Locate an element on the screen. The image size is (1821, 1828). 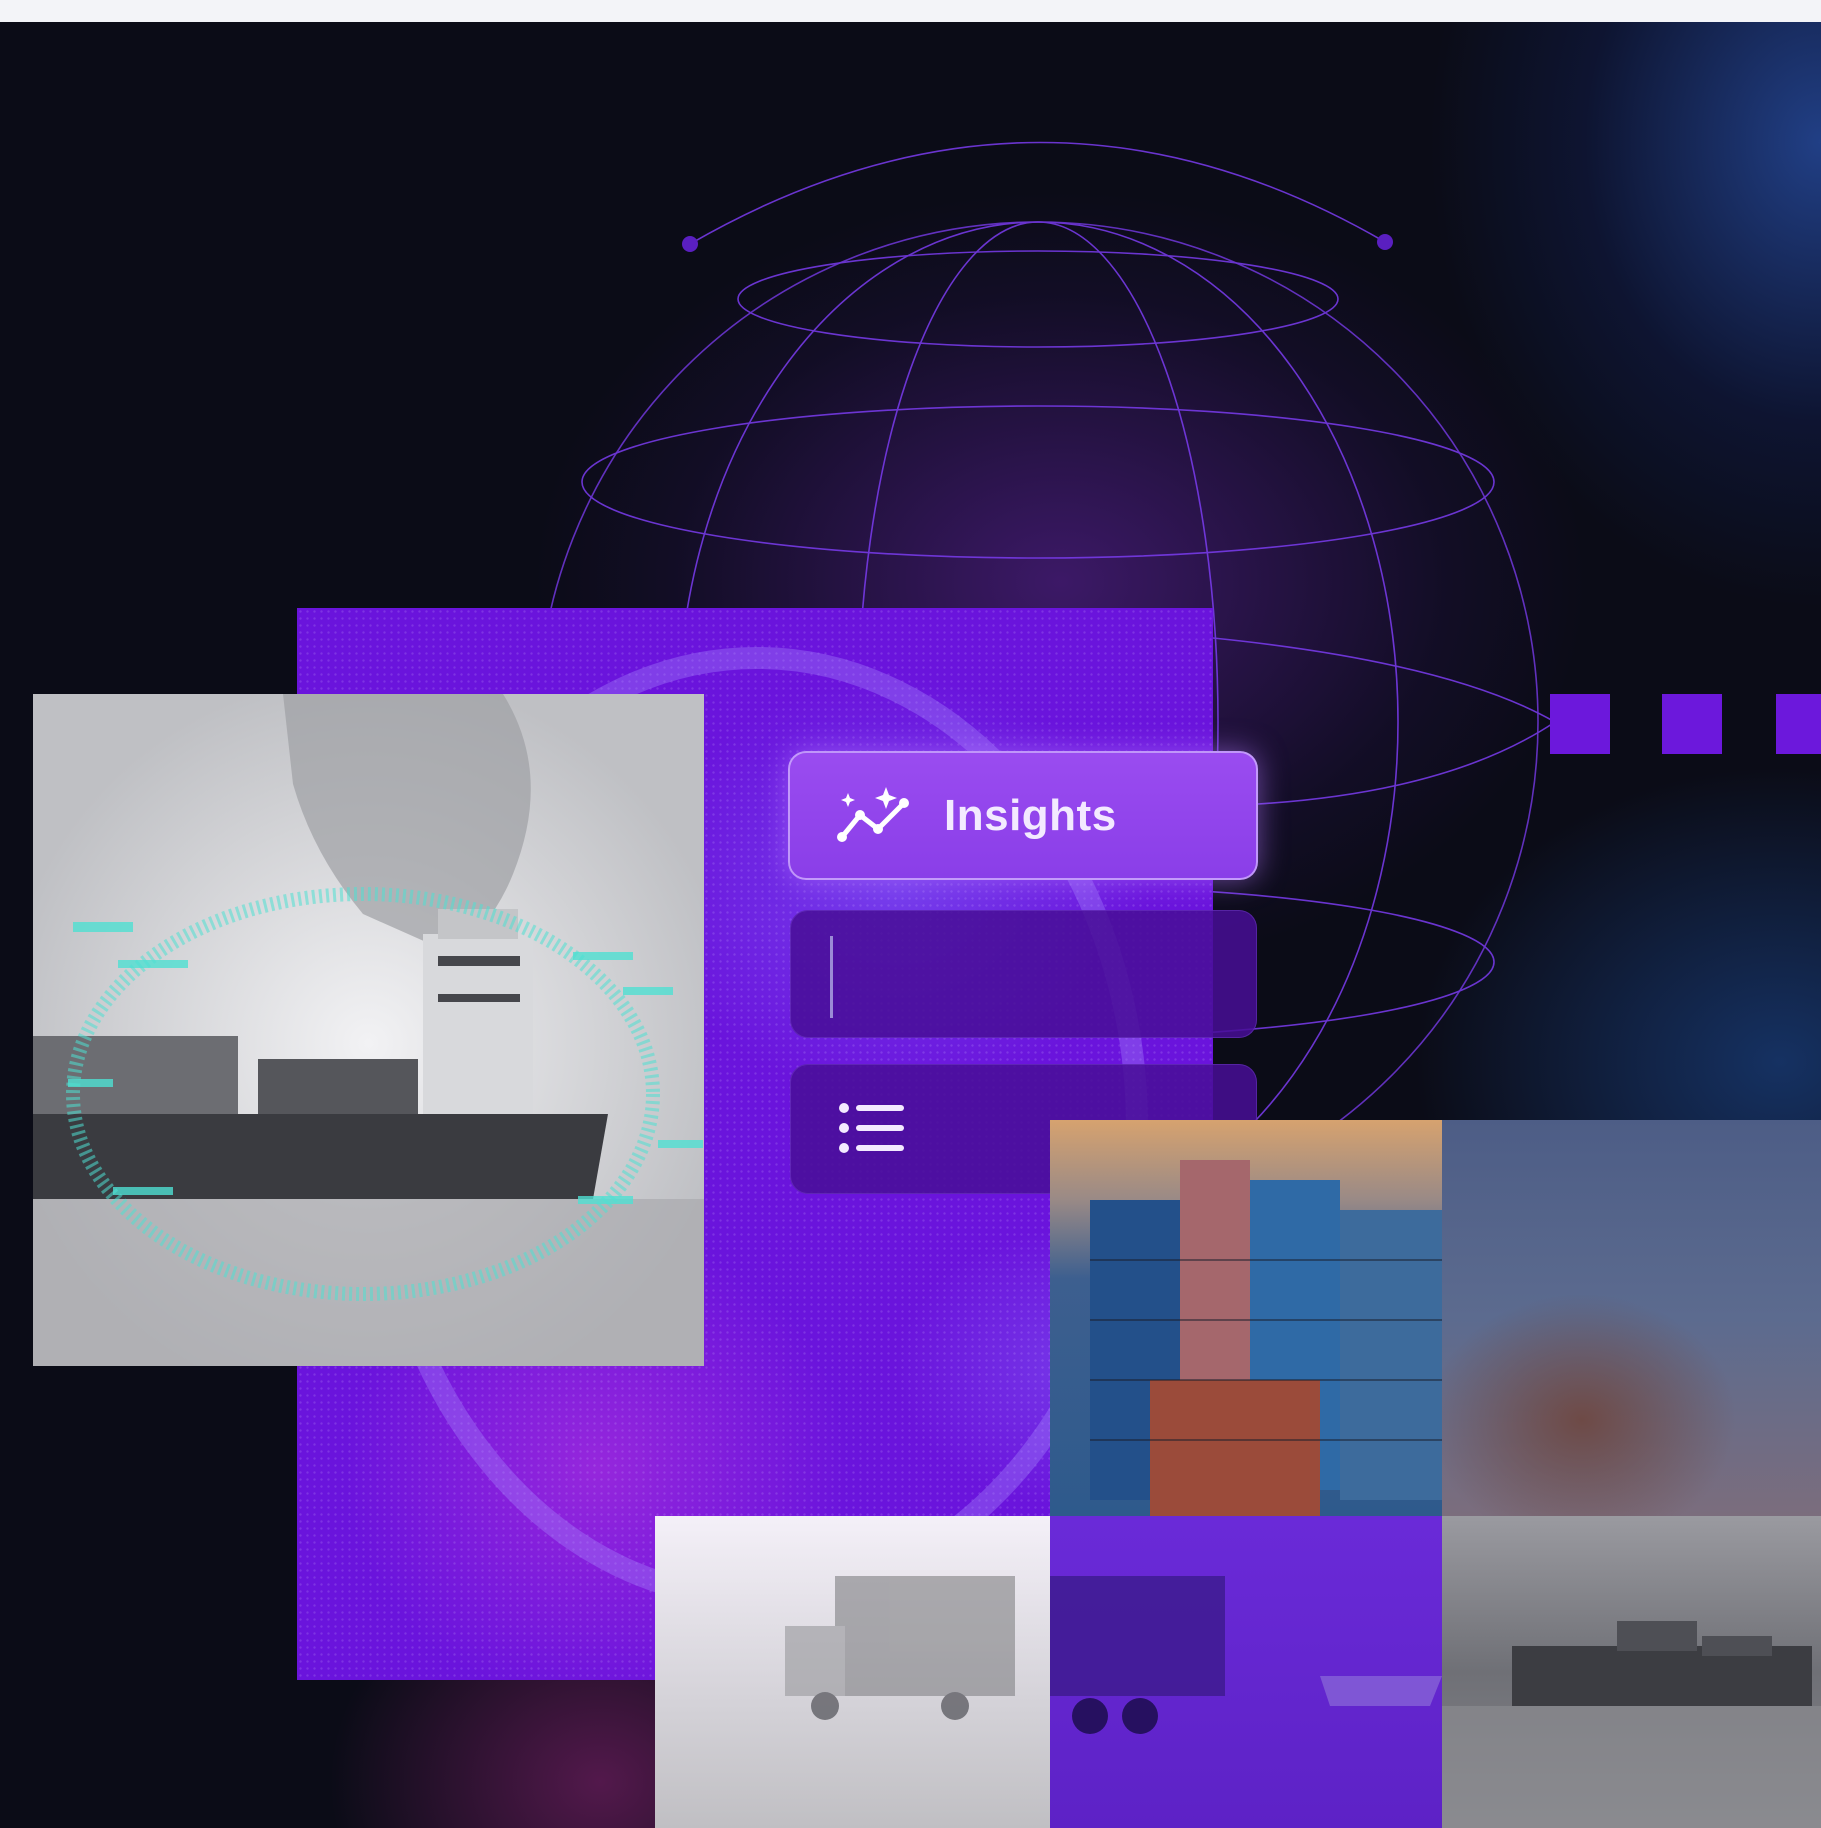
stacked-containers-image is located at coordinates (1246, 1318).